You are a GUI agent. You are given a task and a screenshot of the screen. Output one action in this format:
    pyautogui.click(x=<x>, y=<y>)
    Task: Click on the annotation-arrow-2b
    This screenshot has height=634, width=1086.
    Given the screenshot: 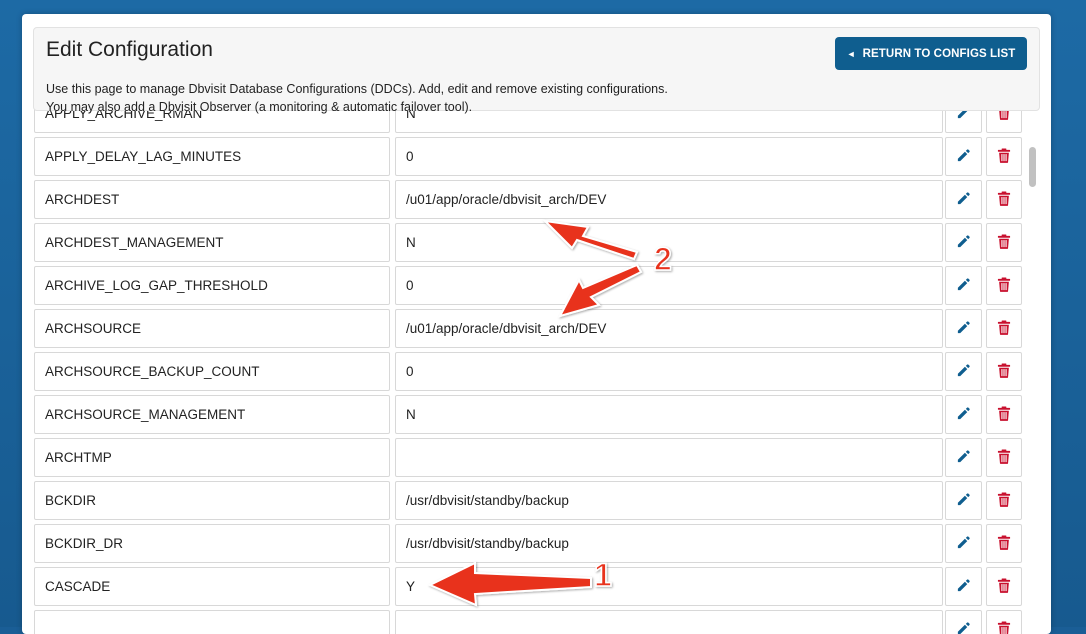 What is the action you would take?
    pyautogui.click(x=600, y=290)
    